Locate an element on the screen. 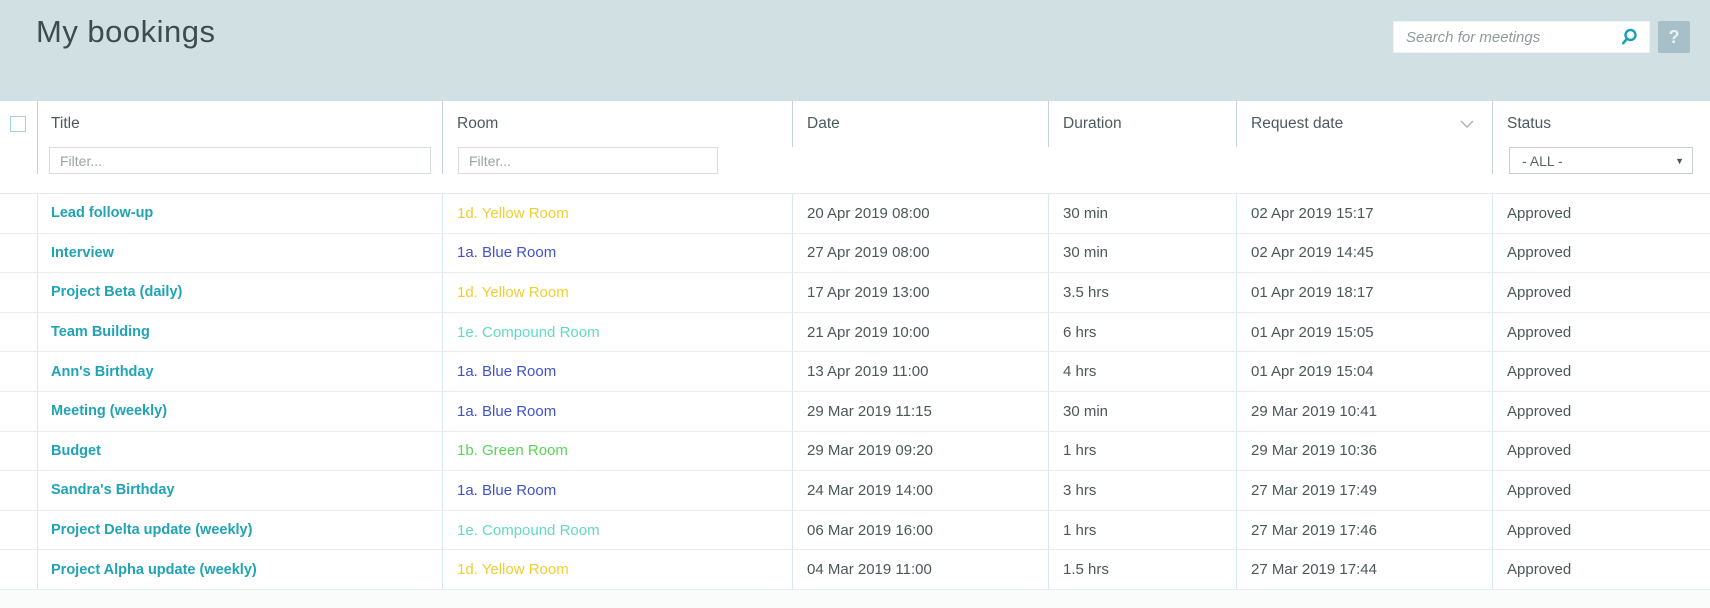 Image resolution: width=1710 pixels, height=608 pixels. booking-title-link: Project Alpha update (weekly) is located at coordinates (154, 570).